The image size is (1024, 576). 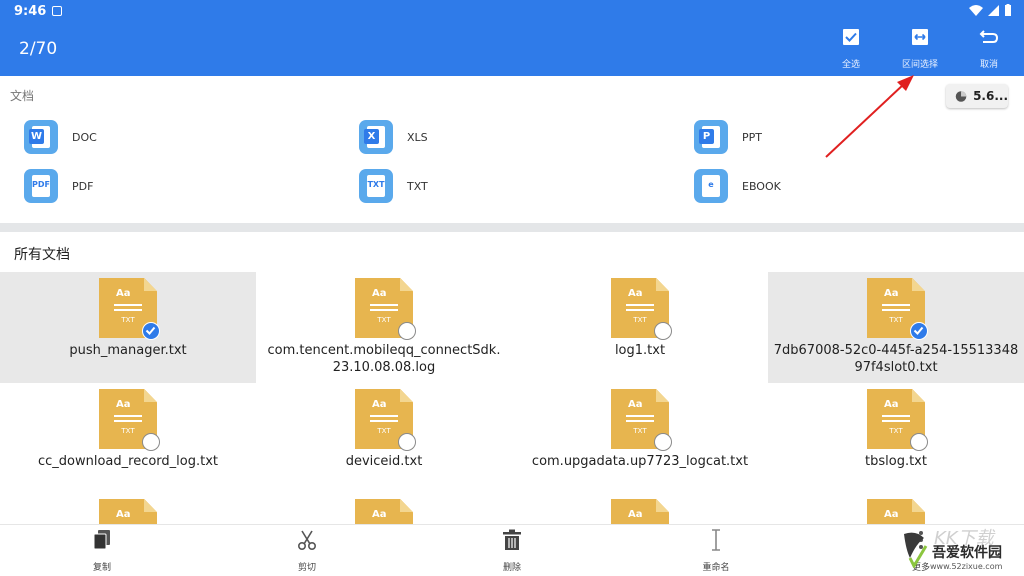 What do you see at coordinates (640, 327) in the screenshot?
I see `file-item: Aa TXT log1.txt` at bounding box center [640, 327].